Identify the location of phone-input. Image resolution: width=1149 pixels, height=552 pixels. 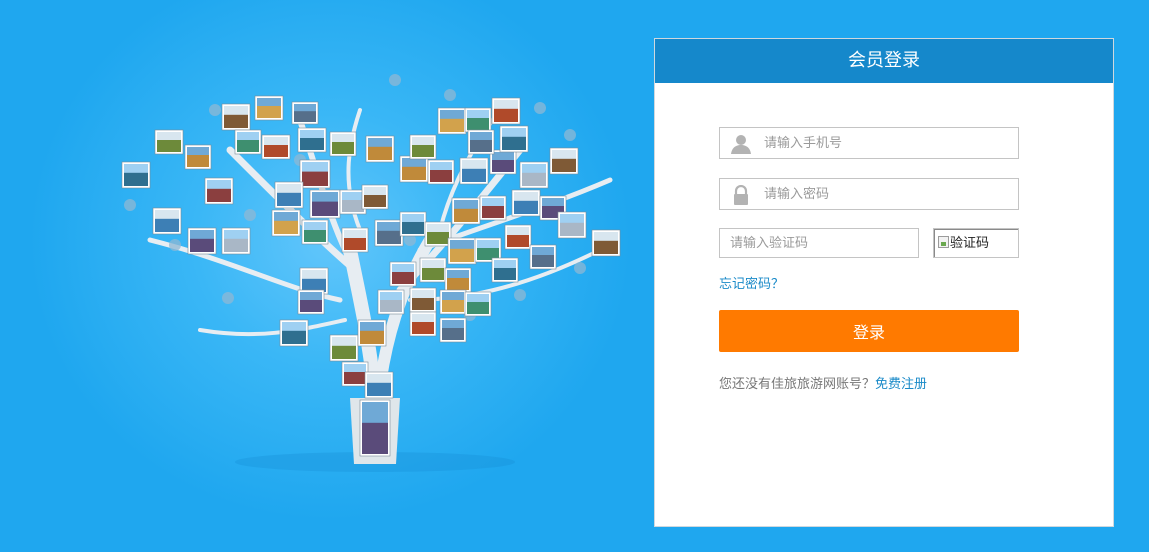
(869, 143).